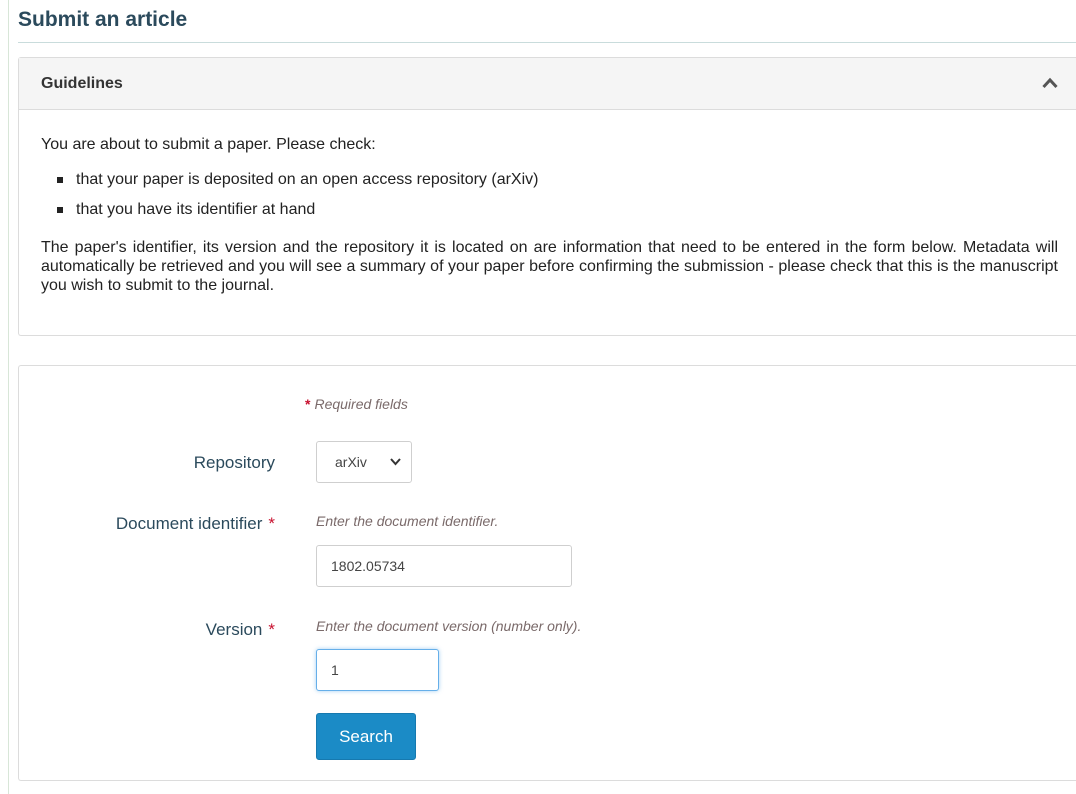  Describe the element at coordinates (82, 83) in the screenshot. I see `guidelines-title: Guidelines` at that location.